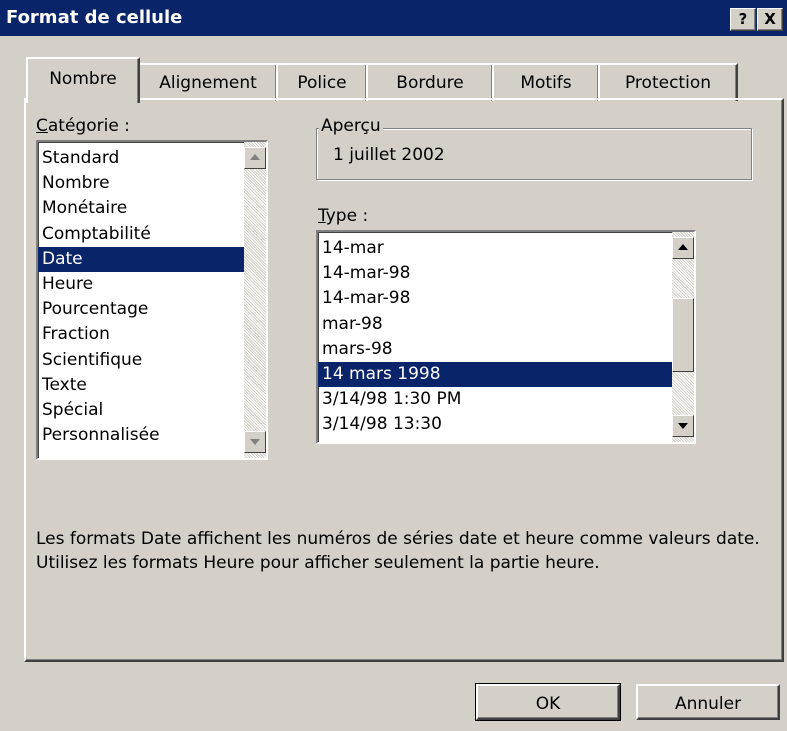 The width and height of the screenshot is (787, 731). What do you see at coordinates (141, 309) in the screenshot?
I see `category-item-pourcentage: Pourcentage` at bounding box center [141, 309].